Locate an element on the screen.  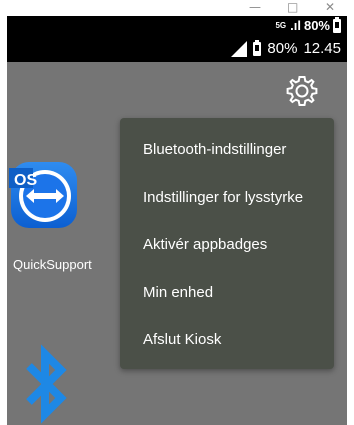
menu-item-brightness-settings: Indstillinger for lysstyrke is located at coordinates (223, 197).